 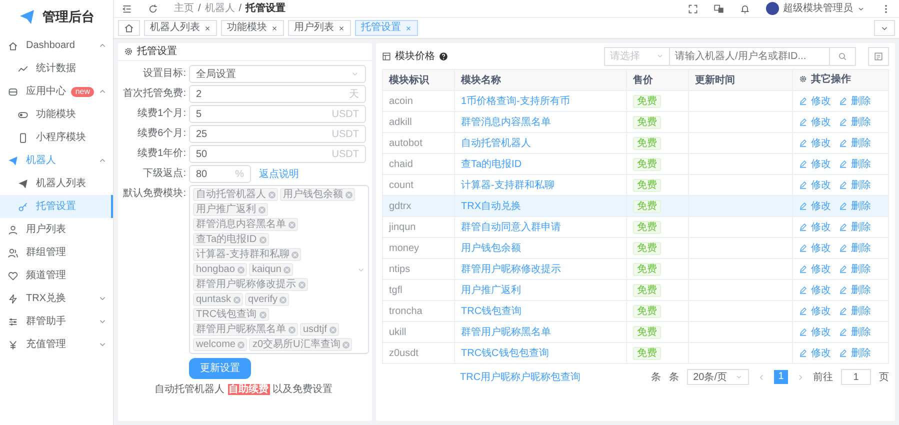 What do you see at coordinates (319, 28) in the screenshot?
I see `tab: 用户列表` at bounding box center [319, 28].